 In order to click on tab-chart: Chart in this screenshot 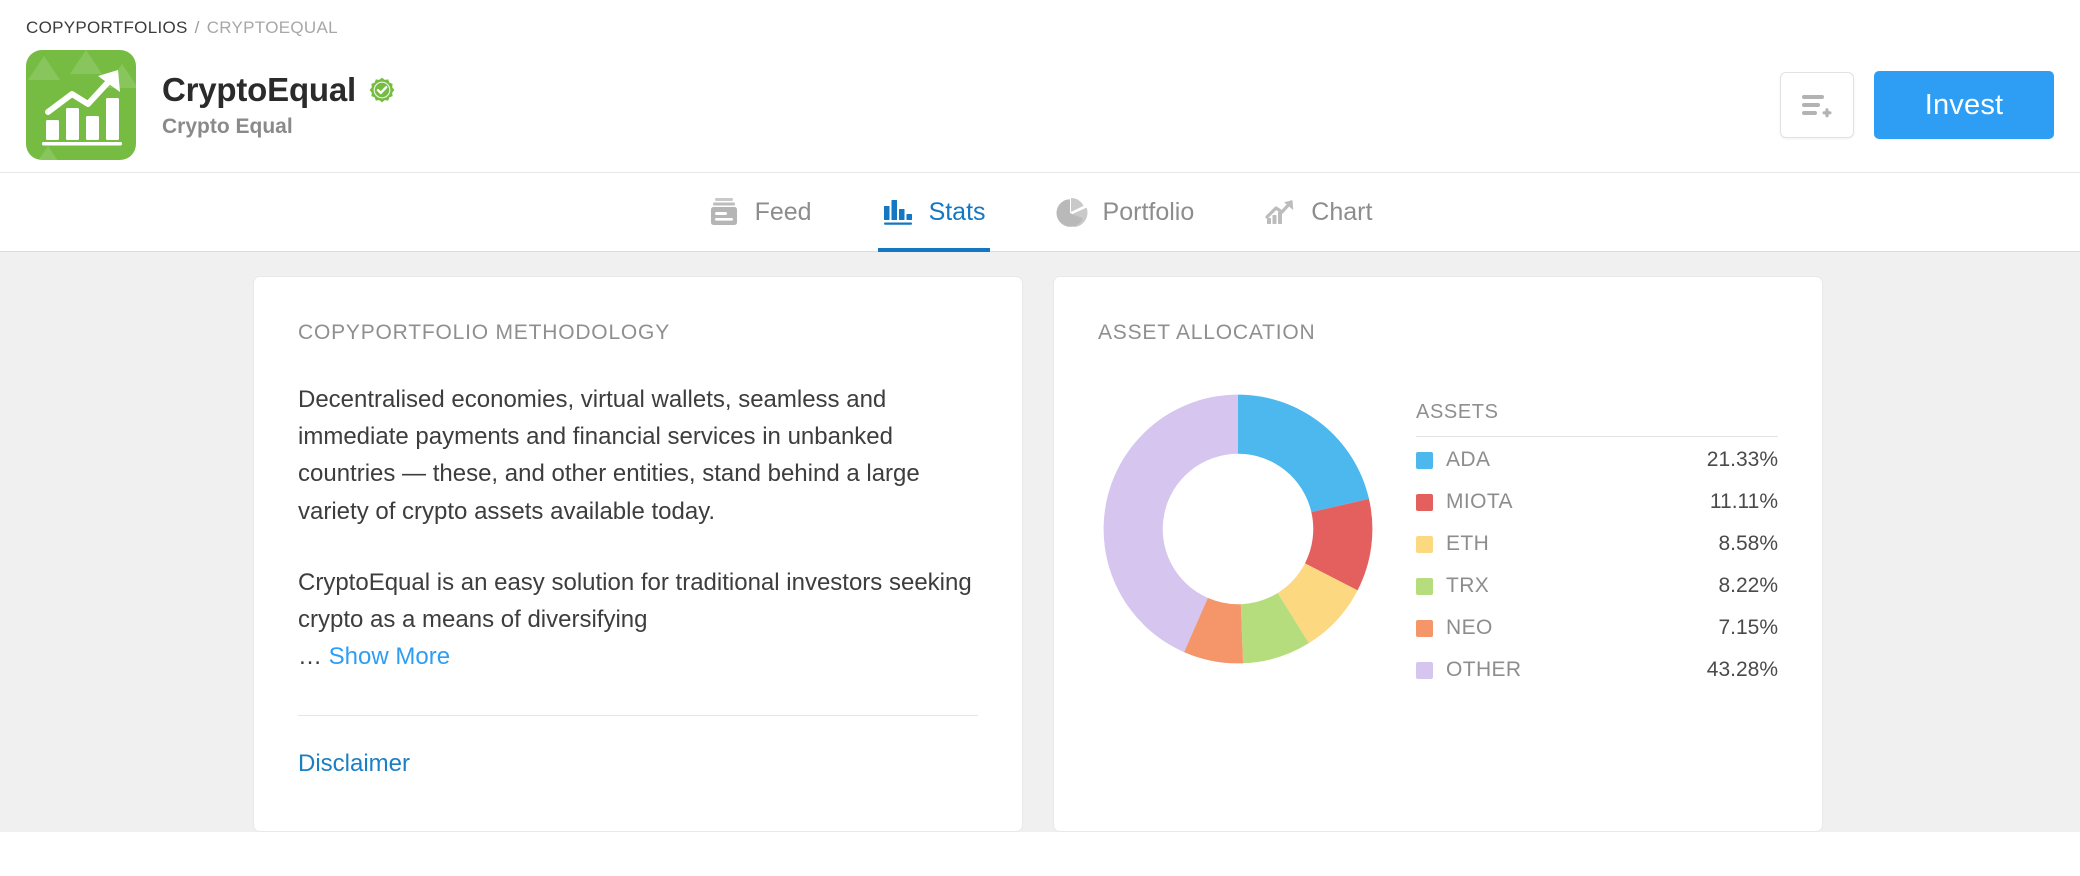, I will do `click(1318, 212)`.